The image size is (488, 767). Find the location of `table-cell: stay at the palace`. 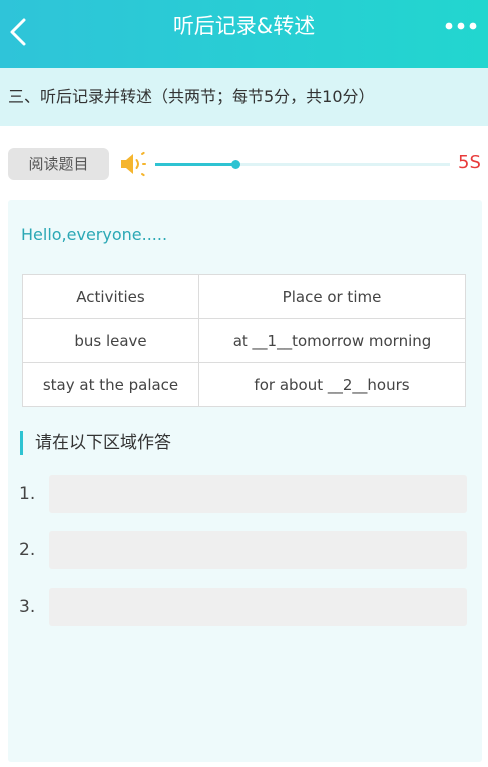

table-cell: stay at the palace is located at coordinates (110, 384).